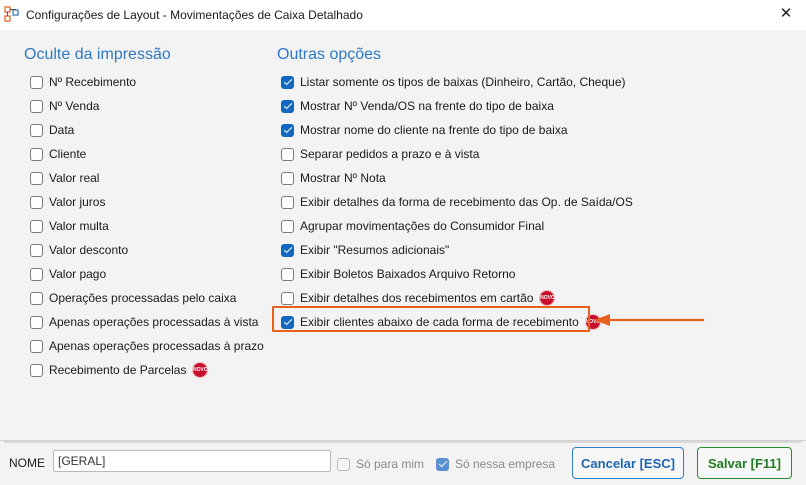  I want to click on option-label: Exibir "Resumos adicionais", so click(375, 250).